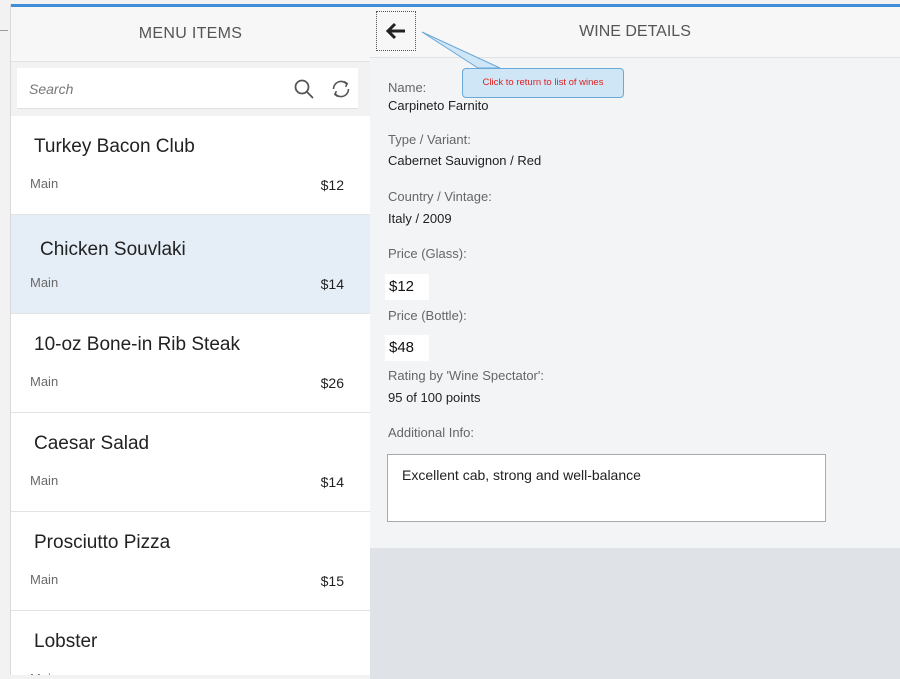 The image size is (900, 679). I want to click on country-label: Country / Vintage:, so click(440, 196).